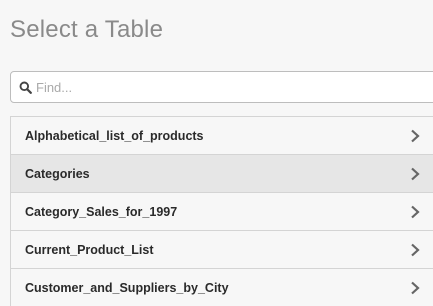 The image size is (433, 306). What do you see at coordinates (222, 250) in the screenshot?
I see `list-item: Current_Product_List` at bounding box center [222, 250].